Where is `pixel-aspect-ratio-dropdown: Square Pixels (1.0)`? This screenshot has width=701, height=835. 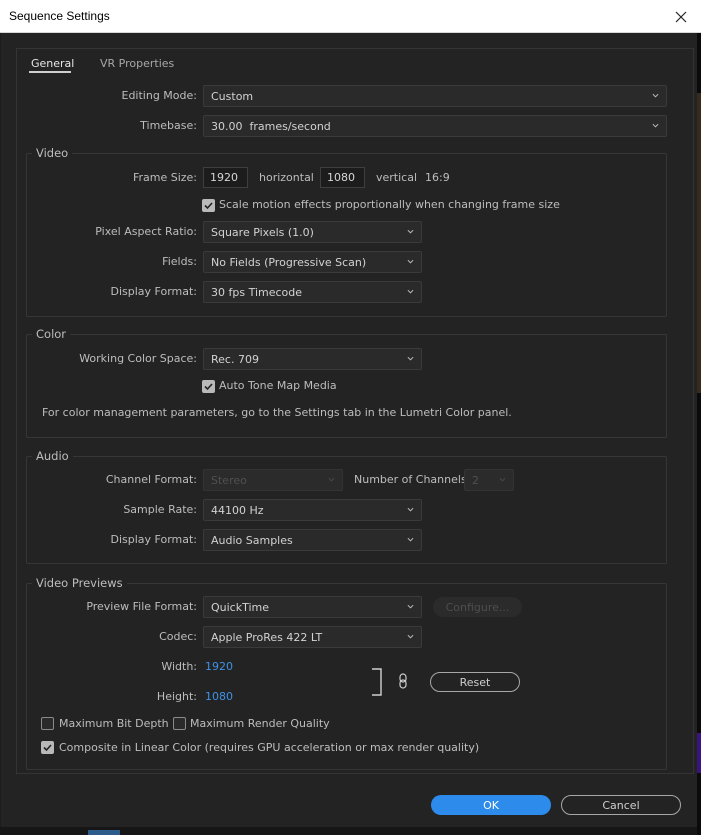 pixel-aspect-ratio-dropdown: Square Pixels (1.0) is located at coordinates (312, 232).